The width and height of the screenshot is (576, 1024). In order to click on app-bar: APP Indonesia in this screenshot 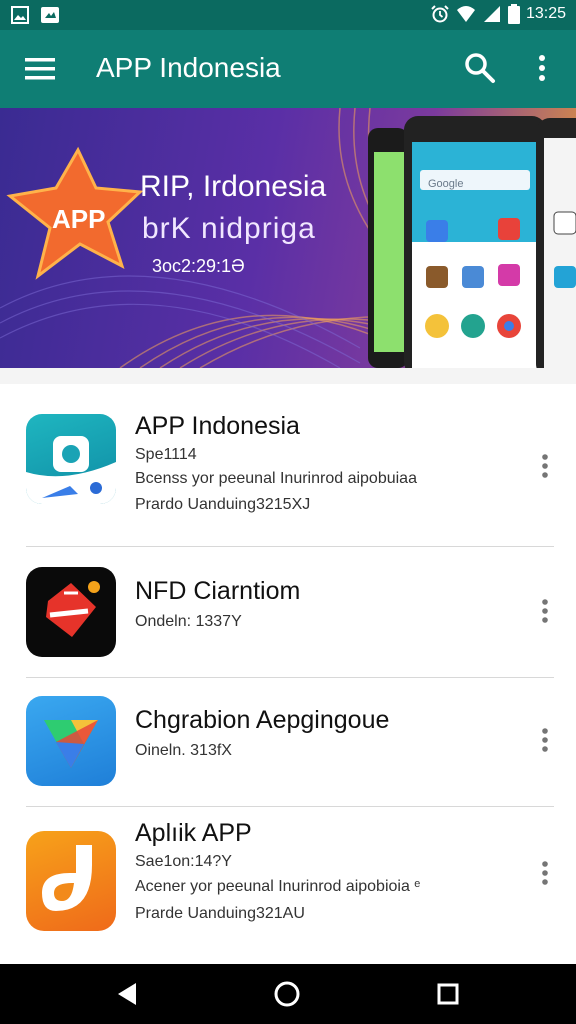, I will do `click(288, 69)`.